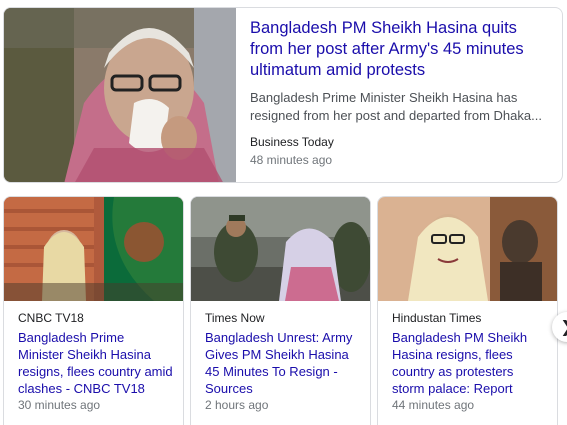 This screenshot has width=567, height=425. What do you see at coordinates (51, 318) in the screenshot?
I see `story-source-1: CNBC TV18` at bounding box center [51, 318].